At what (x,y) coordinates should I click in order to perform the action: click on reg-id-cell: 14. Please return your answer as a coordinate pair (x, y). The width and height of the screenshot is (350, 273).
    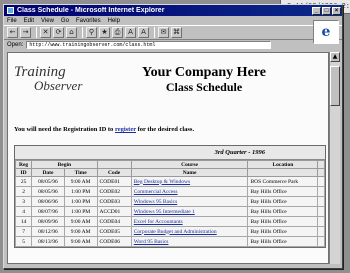
    Looking at the image, I should click on (23, 221).